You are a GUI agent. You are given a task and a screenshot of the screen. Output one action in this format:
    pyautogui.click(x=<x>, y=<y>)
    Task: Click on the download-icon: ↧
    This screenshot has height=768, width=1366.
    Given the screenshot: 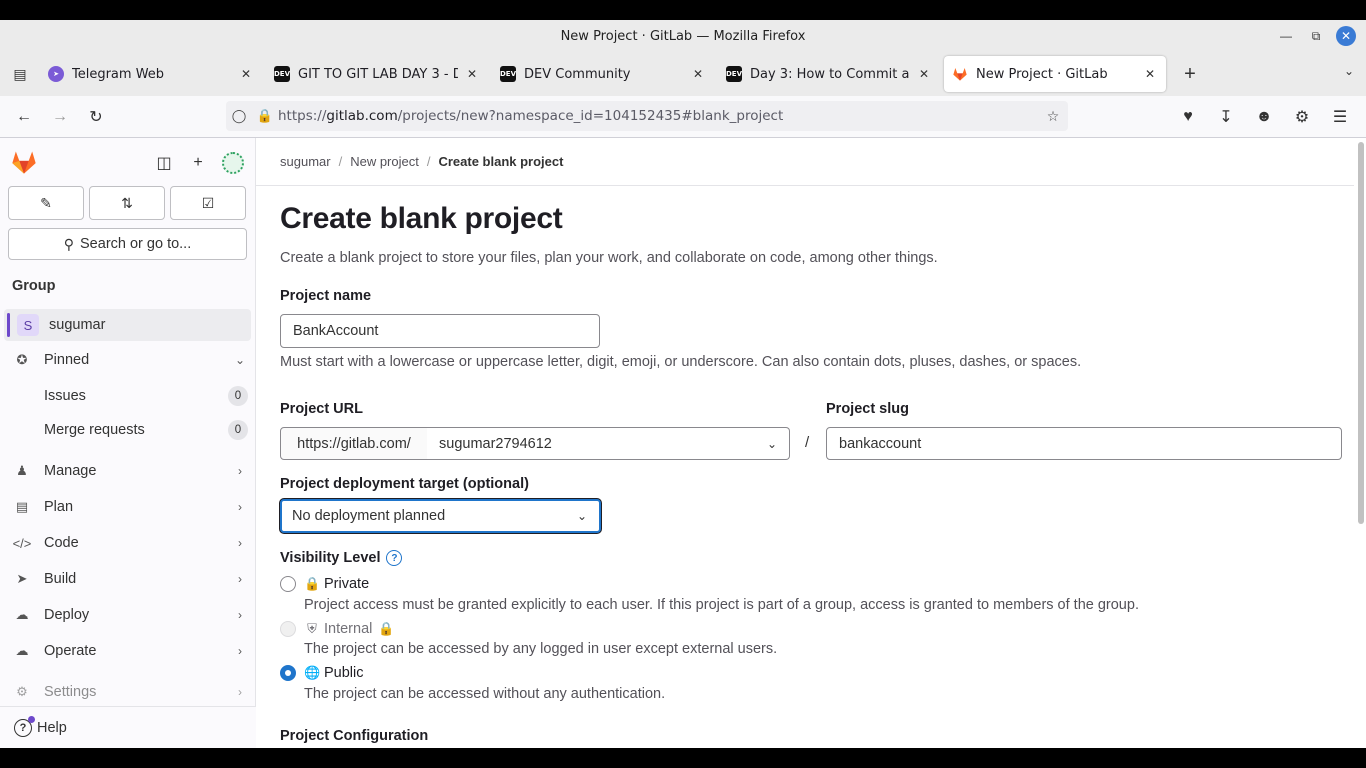 What is the action you would take?
    pyautogui.click(x=1226, y=117)
    